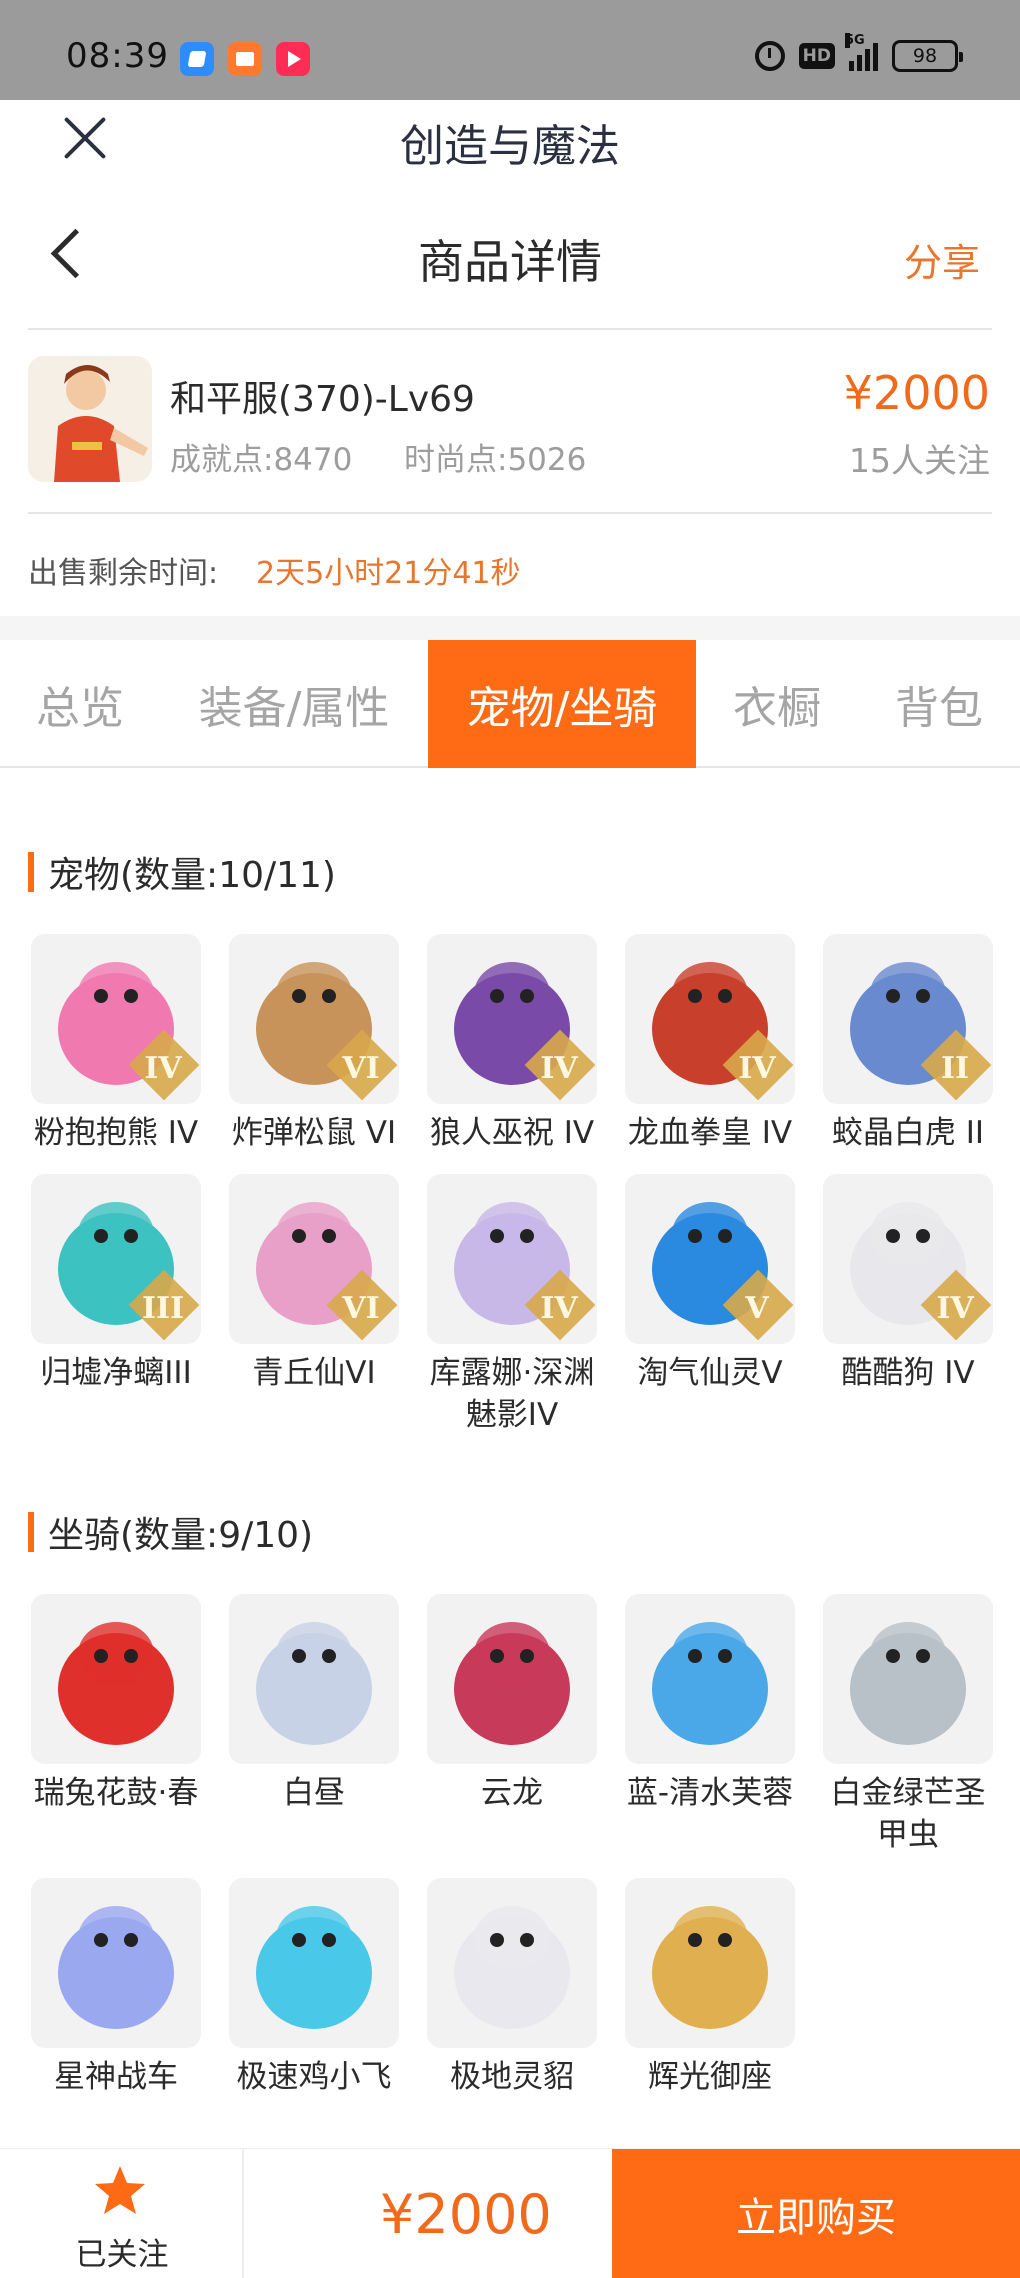 The image size is (1020, 2278). What do you see at coordinates (84, 875) in the screenshot?
I see `pets-title: 宠物` at bounding box center [84, 875].